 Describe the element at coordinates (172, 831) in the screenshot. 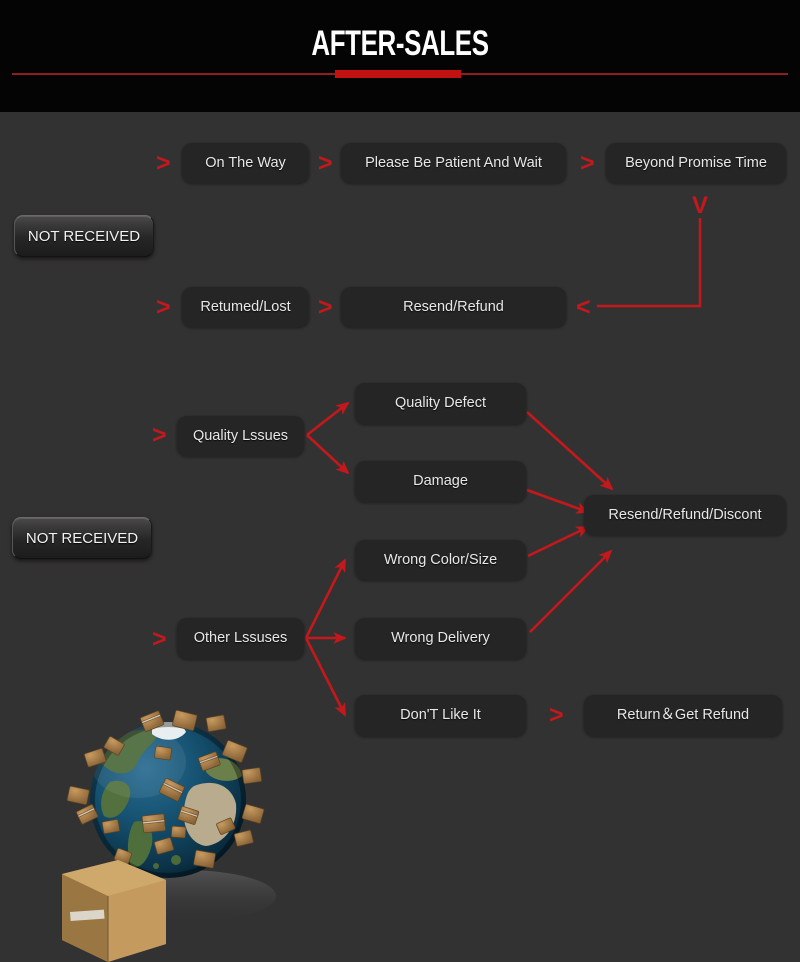

I see `globe-with-parcels-illustration` at that location.